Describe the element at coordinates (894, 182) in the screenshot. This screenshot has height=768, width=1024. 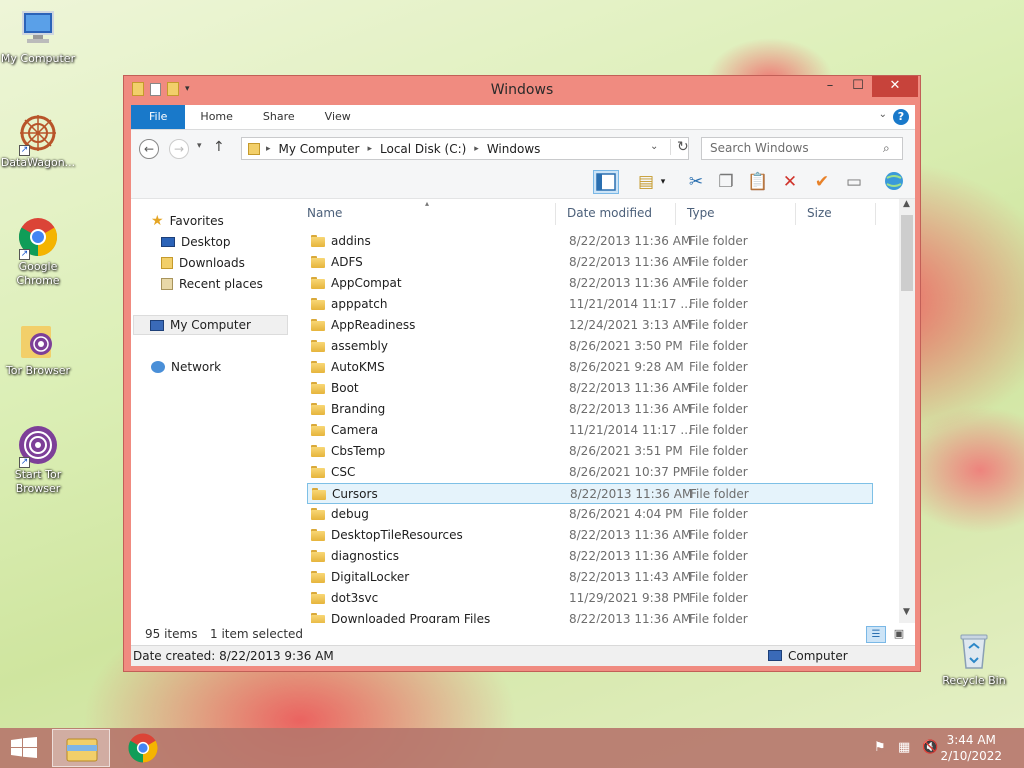
I see `network-globe-icon` at that location.